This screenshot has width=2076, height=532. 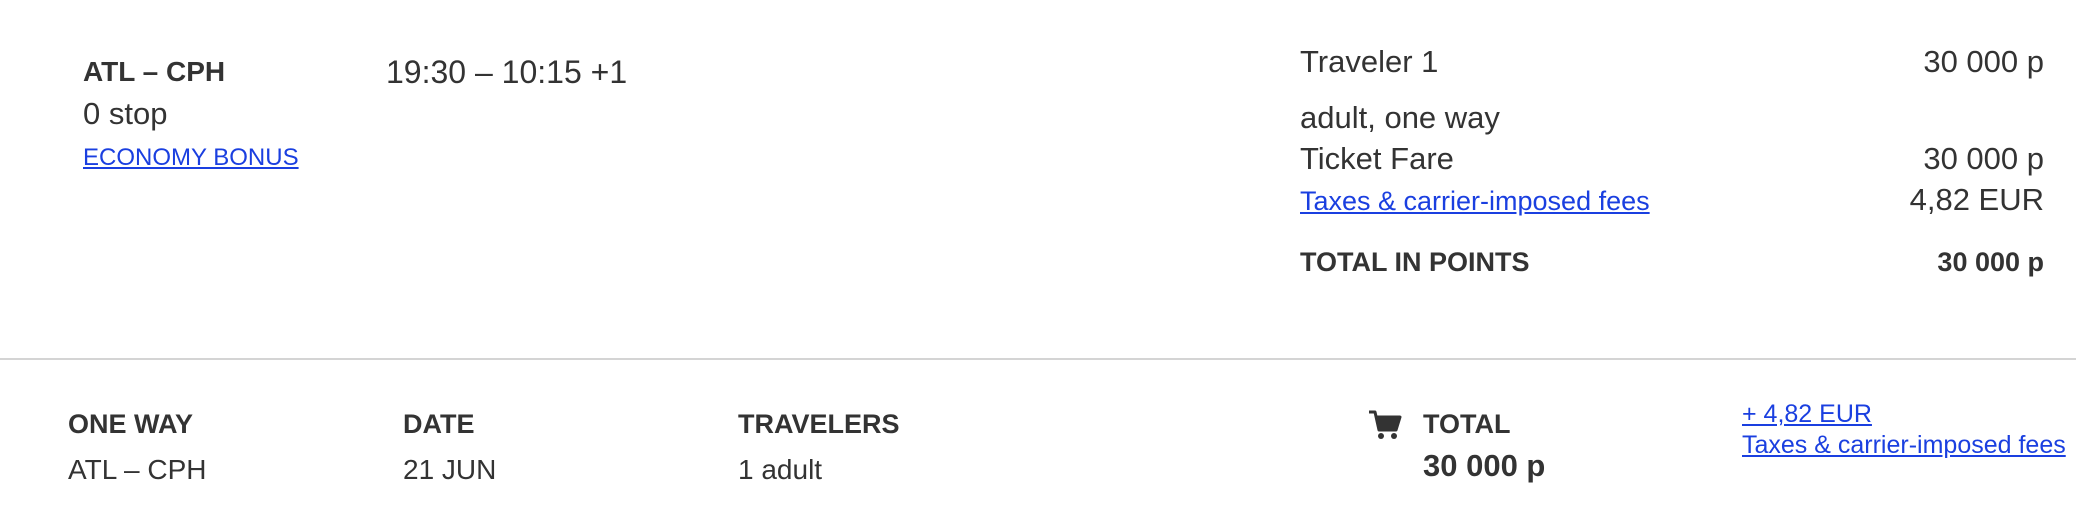 I want to click on ticket-fare-row: Ticket Fare 30 000 p, so click(x=1672, y=159).